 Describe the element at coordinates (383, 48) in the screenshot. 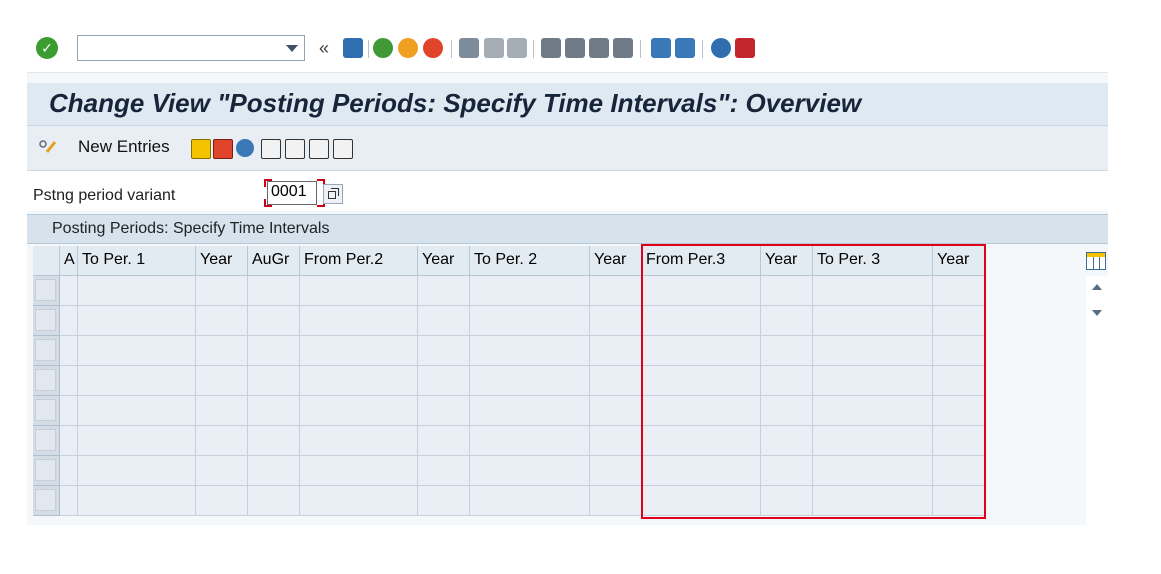

I see `back-icon` at that location.